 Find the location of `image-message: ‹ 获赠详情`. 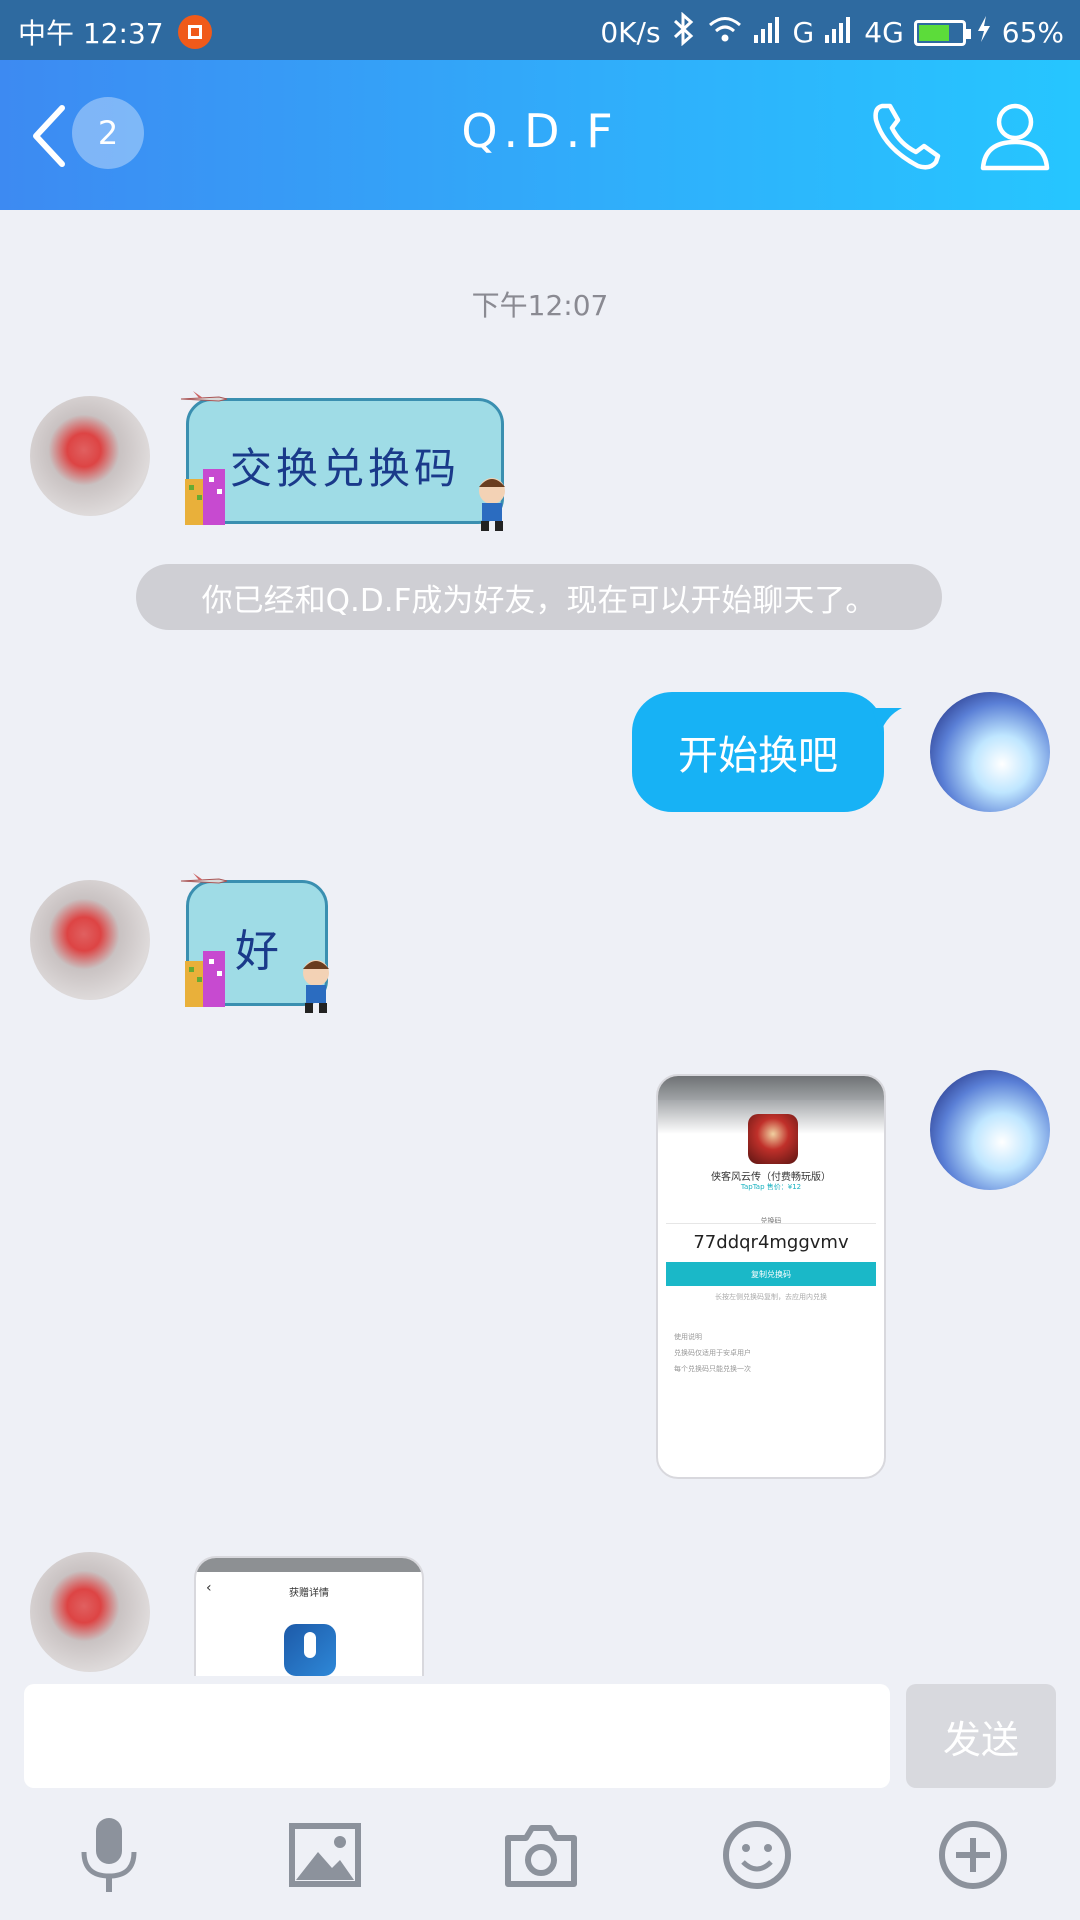

image-message: ‹ 获赠详情 is located at coordinates (309, 1616).